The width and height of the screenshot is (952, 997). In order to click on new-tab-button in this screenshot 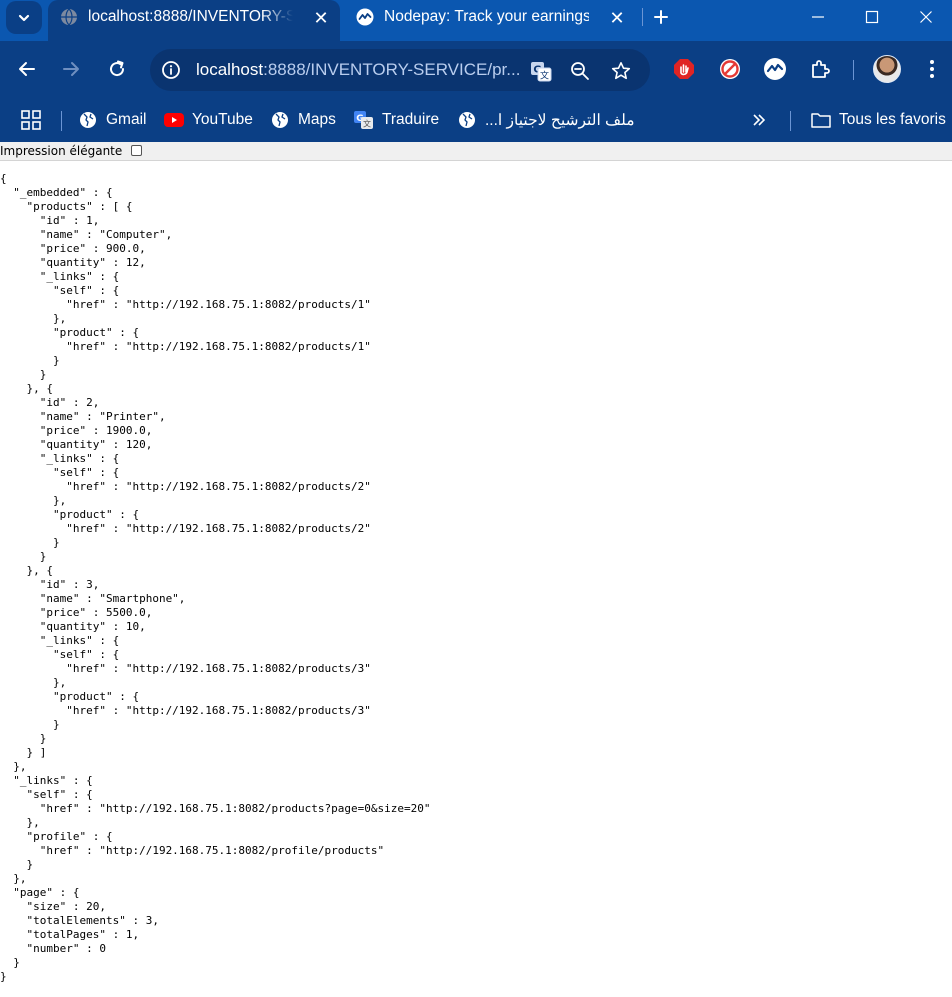, I will do `click(661, 17)`.